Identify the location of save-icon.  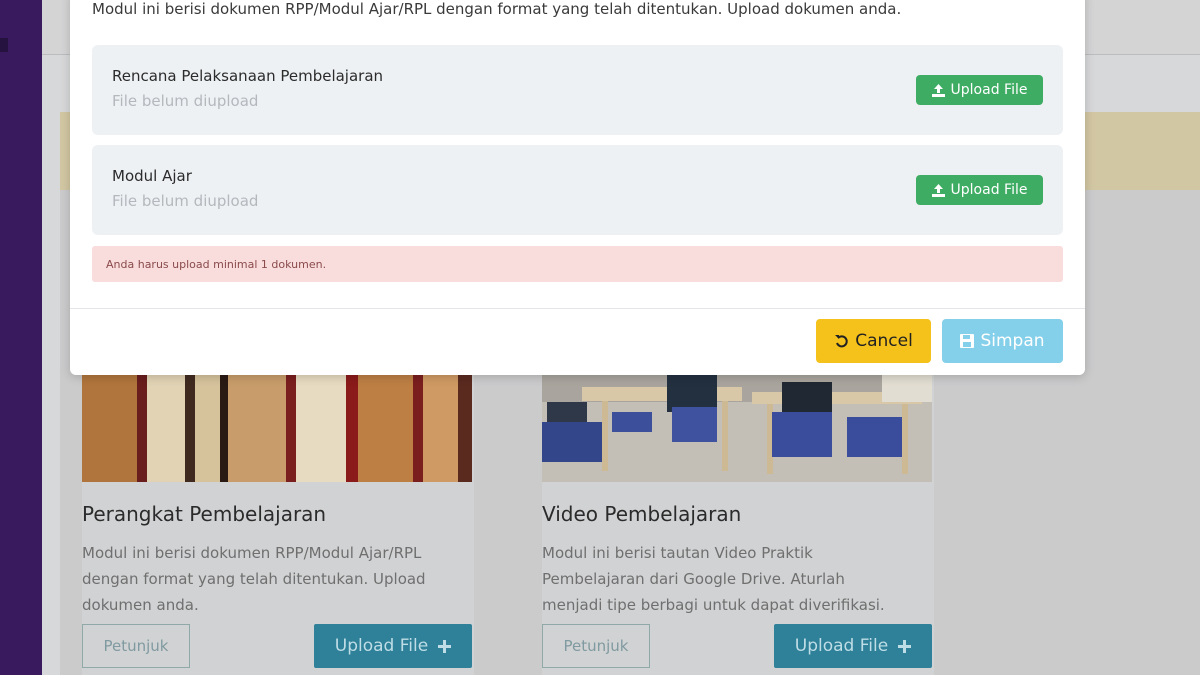
(967, 341).